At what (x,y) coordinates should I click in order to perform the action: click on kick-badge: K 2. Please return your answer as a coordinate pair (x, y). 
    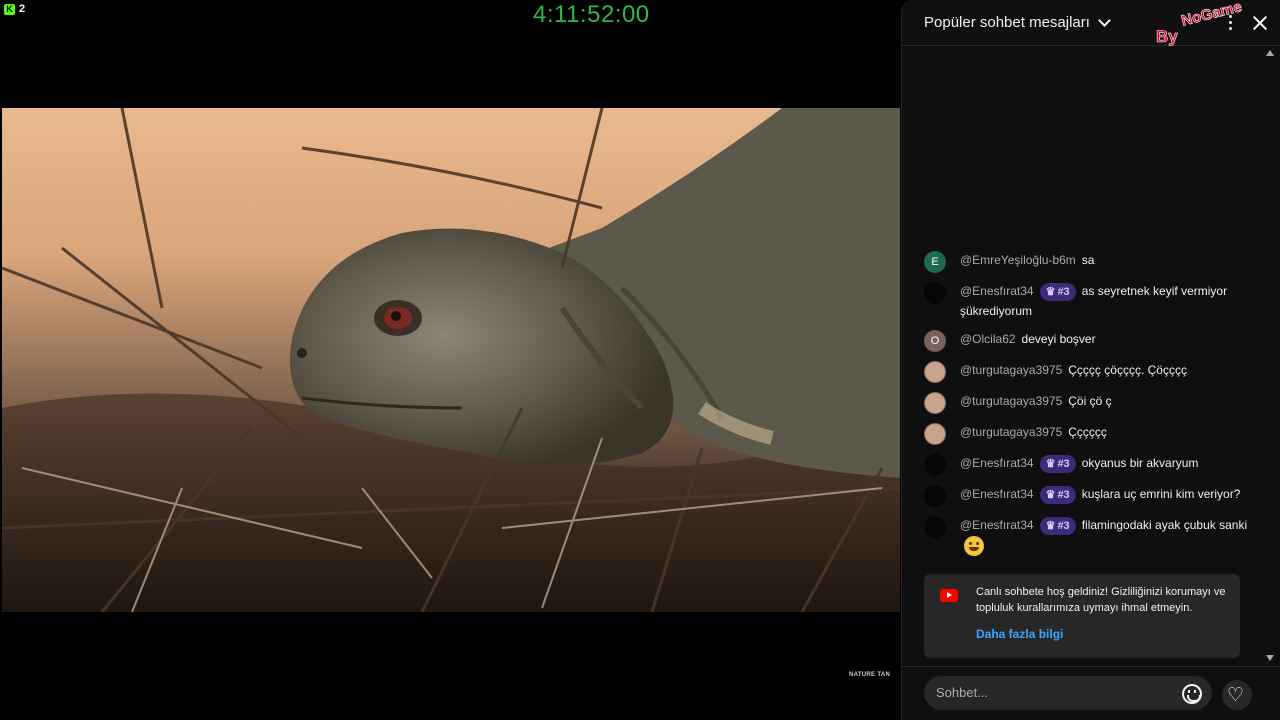
    Looking at the image, I should click on (14, 9).